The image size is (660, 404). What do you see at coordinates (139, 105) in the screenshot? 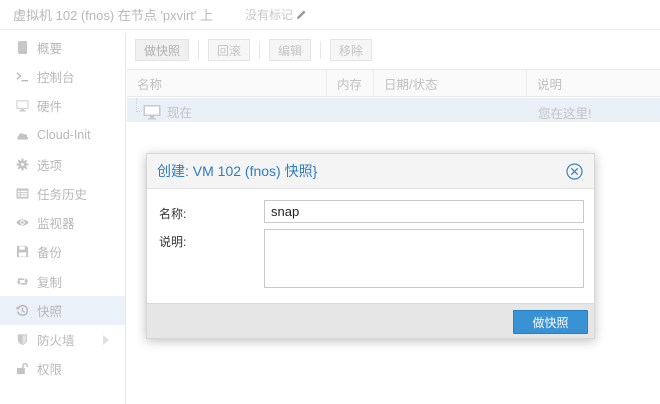
I see `tree-connector` at bounding box center [139, 105].